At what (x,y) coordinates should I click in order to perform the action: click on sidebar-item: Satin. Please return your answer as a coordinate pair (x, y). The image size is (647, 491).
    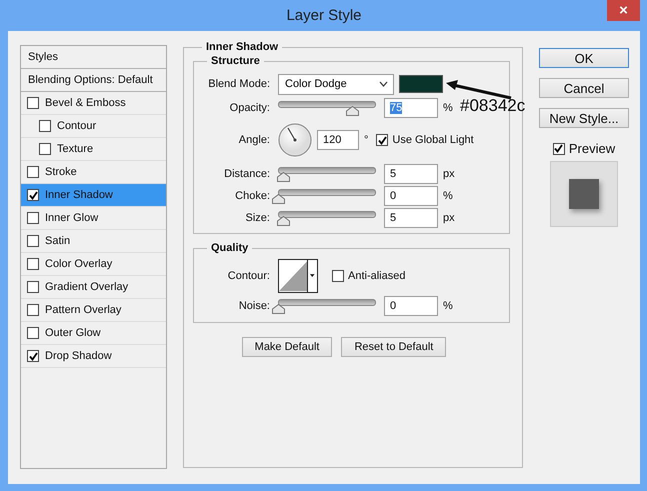
    Looking at the image, I should click on (93, 241).